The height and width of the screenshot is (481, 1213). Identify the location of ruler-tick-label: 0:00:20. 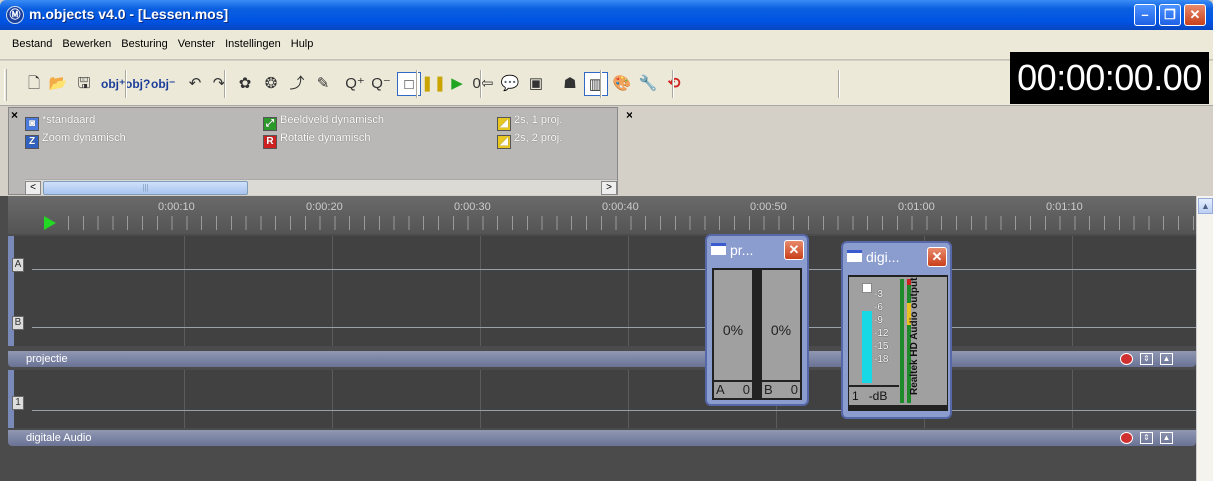
(324, 207).